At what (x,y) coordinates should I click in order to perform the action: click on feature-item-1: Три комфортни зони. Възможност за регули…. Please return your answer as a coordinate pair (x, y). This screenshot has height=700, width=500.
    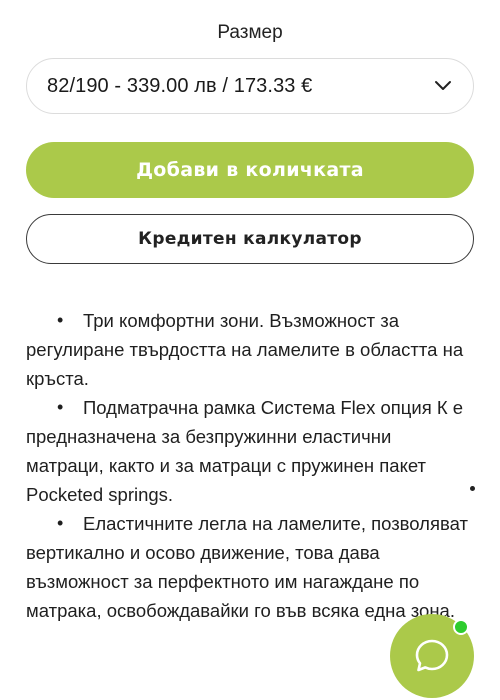
    Looking at the image, I should click on (250, 349).